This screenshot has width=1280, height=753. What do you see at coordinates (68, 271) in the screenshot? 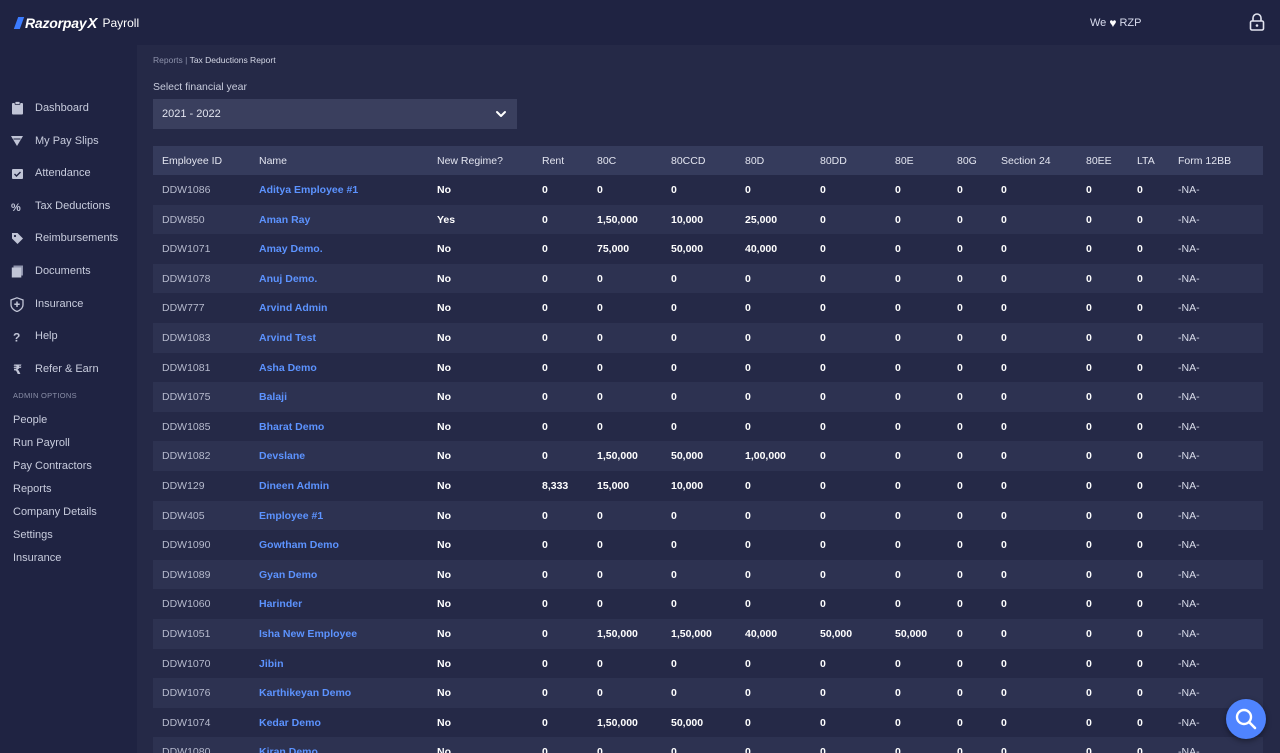
I see `sidebar-item-documents: Documents` at bounding box center [68, 271].